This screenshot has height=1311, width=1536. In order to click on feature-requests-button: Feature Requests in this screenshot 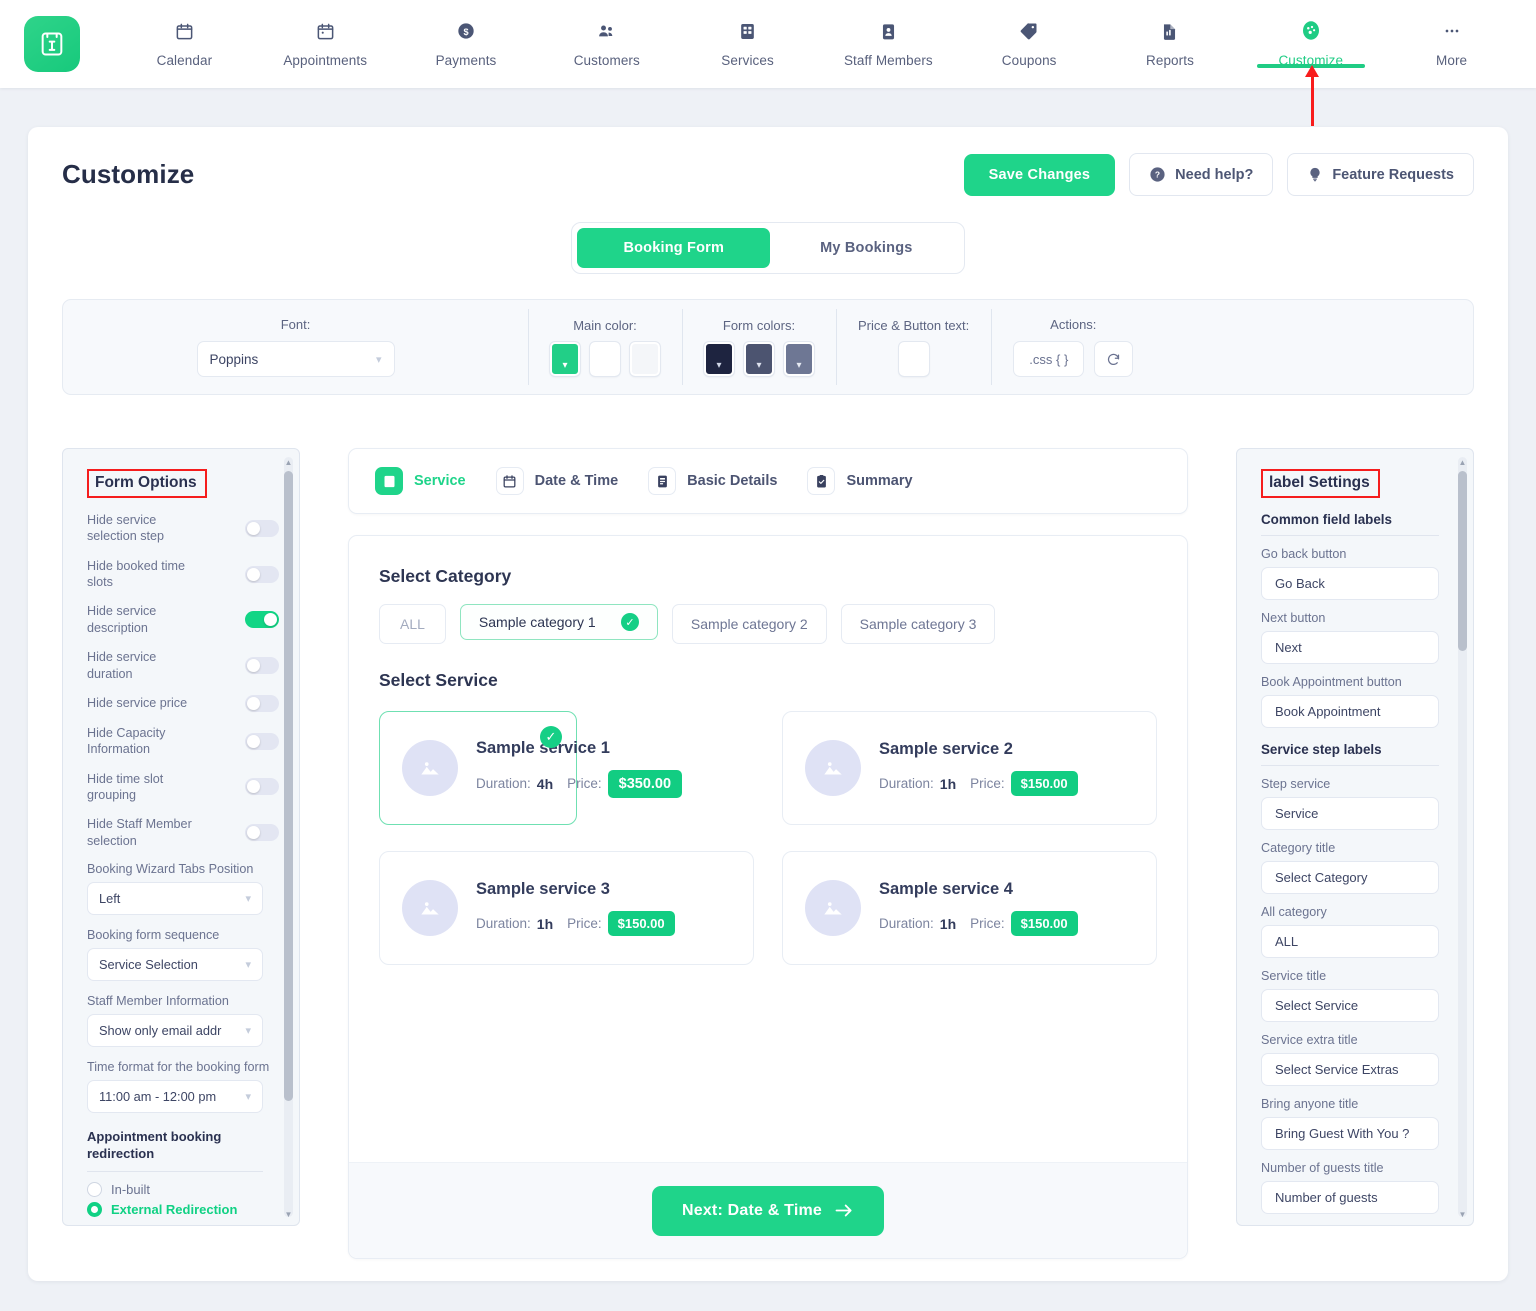, I will do `click(1380, 174)`.